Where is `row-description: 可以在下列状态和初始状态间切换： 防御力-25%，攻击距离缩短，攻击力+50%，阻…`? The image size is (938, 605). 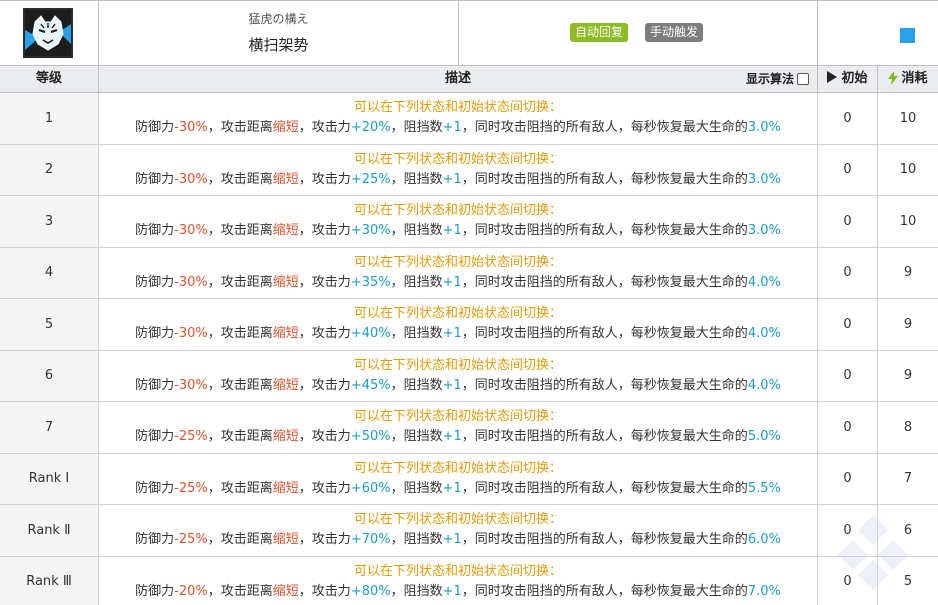 row-description: 可以在下列状态和初始状态间切换： 防御力-25%，攻击距离缩短，攻击力+50%，阻… is located at coordinates (458, 427).